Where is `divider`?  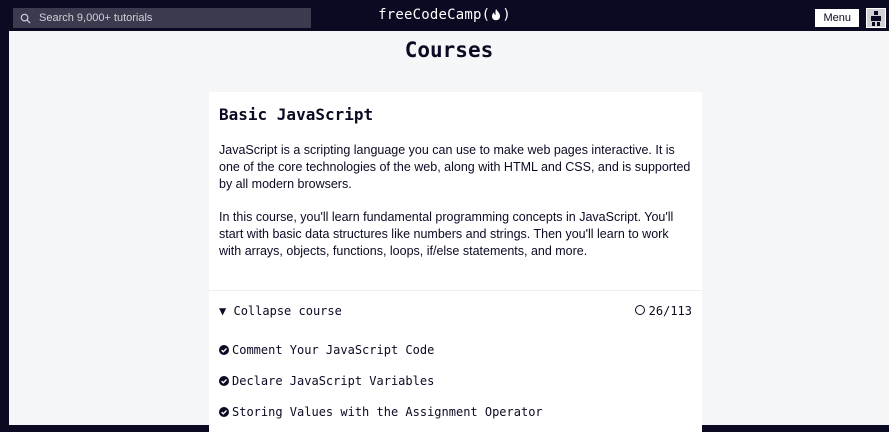 divider is located at coordinates (455, 290).